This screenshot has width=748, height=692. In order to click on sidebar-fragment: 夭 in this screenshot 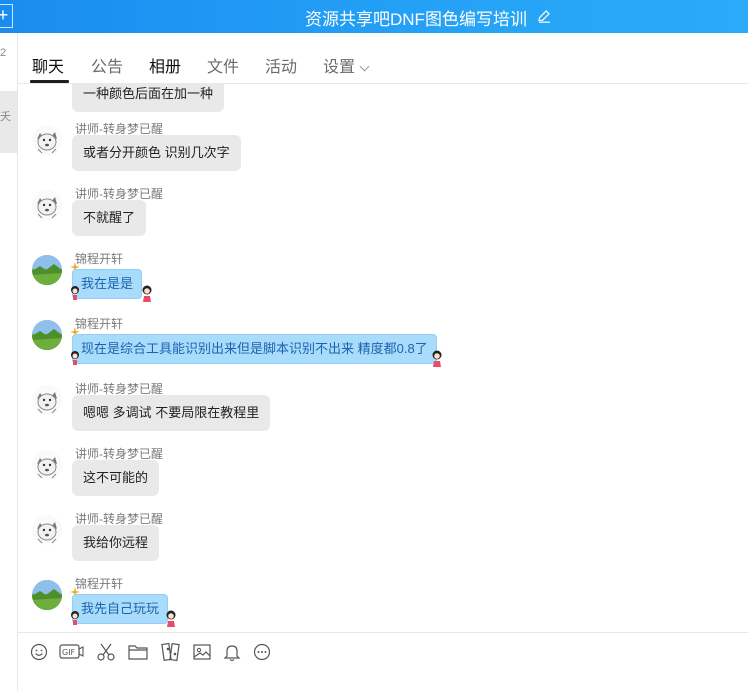, I will do `click(5, 117)`.